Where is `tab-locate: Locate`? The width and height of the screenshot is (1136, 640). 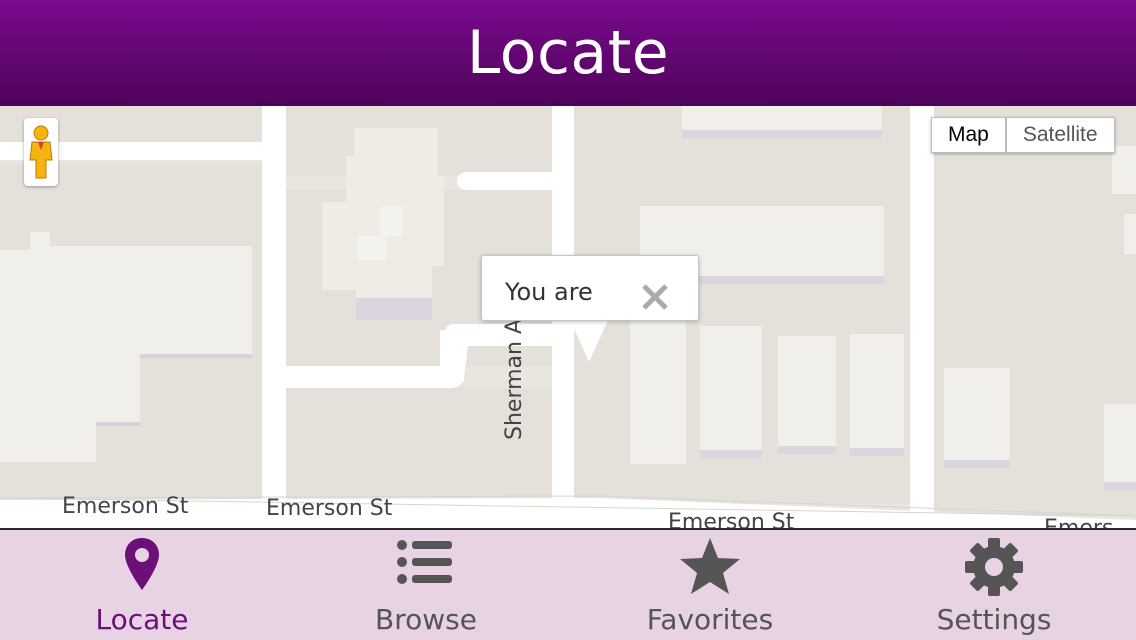 tab-locate: Locate is located at coordinates (142, 585).